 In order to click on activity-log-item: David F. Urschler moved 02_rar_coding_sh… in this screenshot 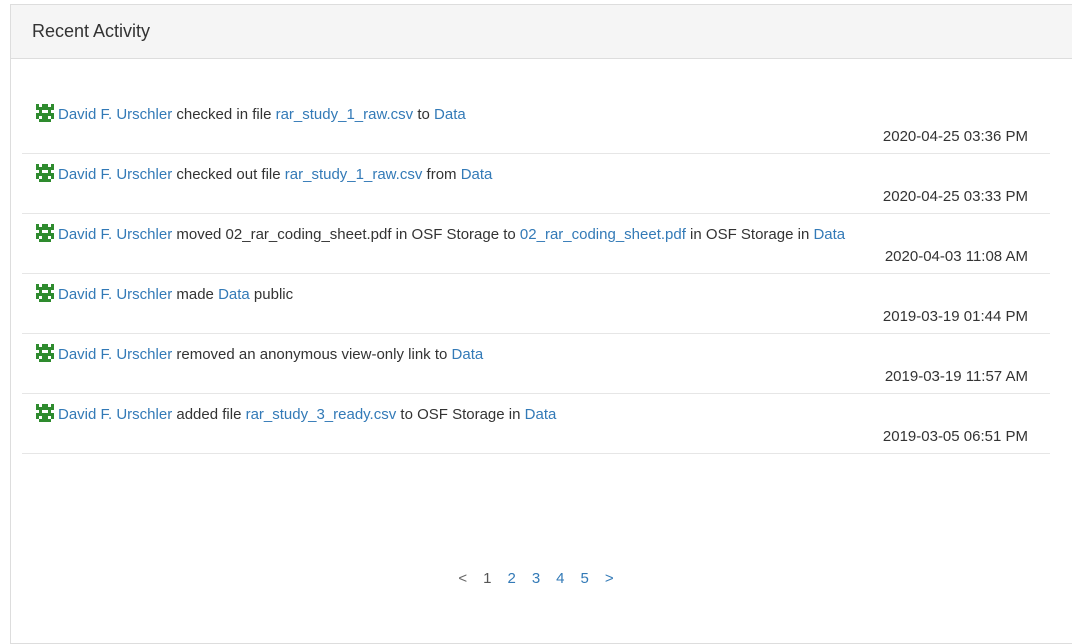, I will do `click(536, 244)`.